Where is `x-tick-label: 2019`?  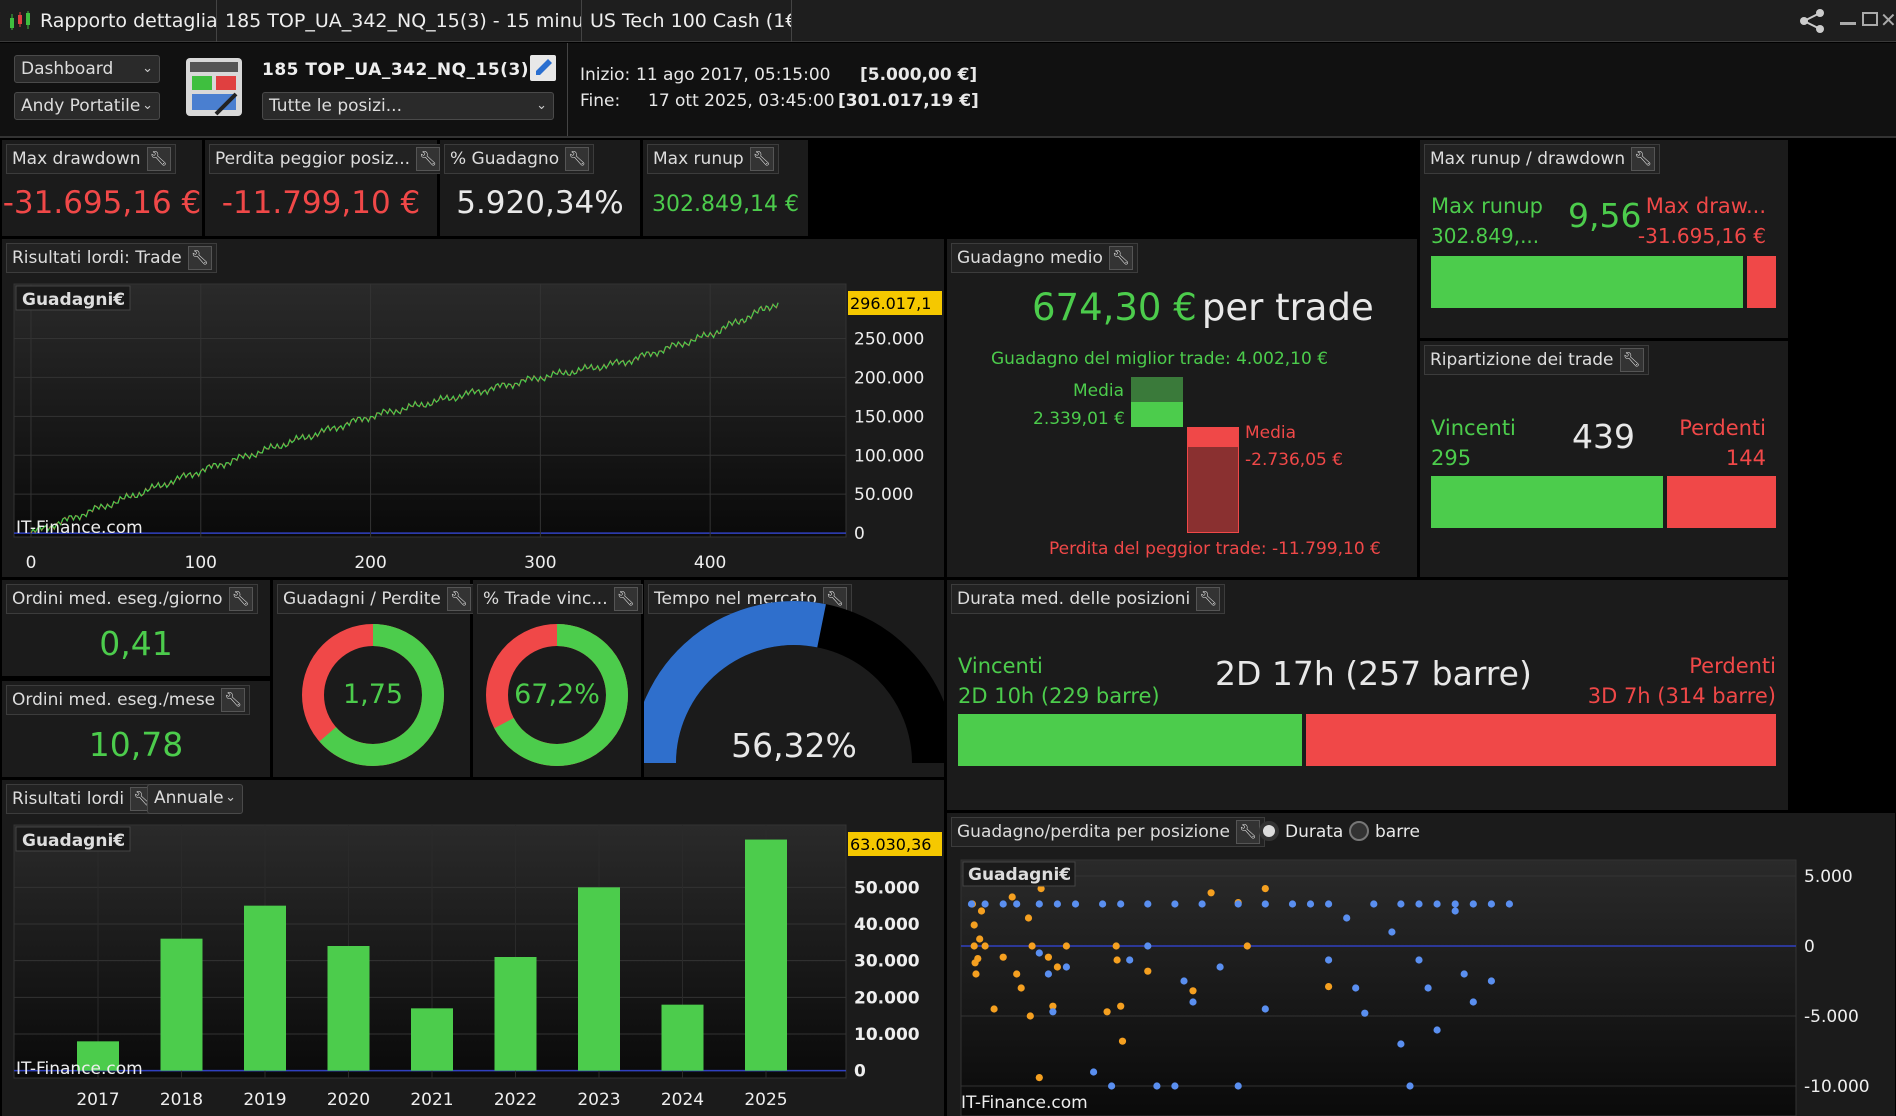
x-tick-label: 2019 is located at coordinates (264, 1100).